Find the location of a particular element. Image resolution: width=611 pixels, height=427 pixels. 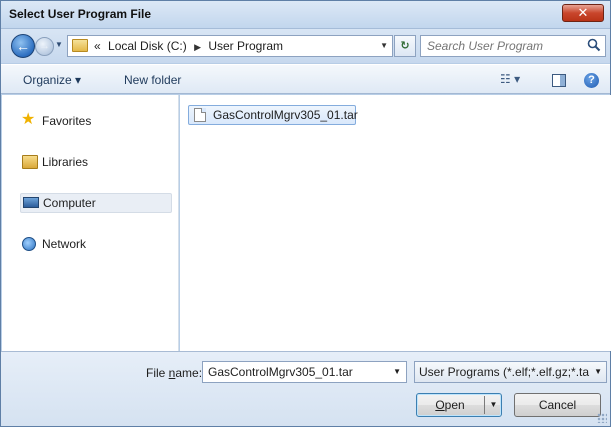

command-bar: Organize ▾ New folder ☷ ▾ ? is located at coordinates (305, 79).